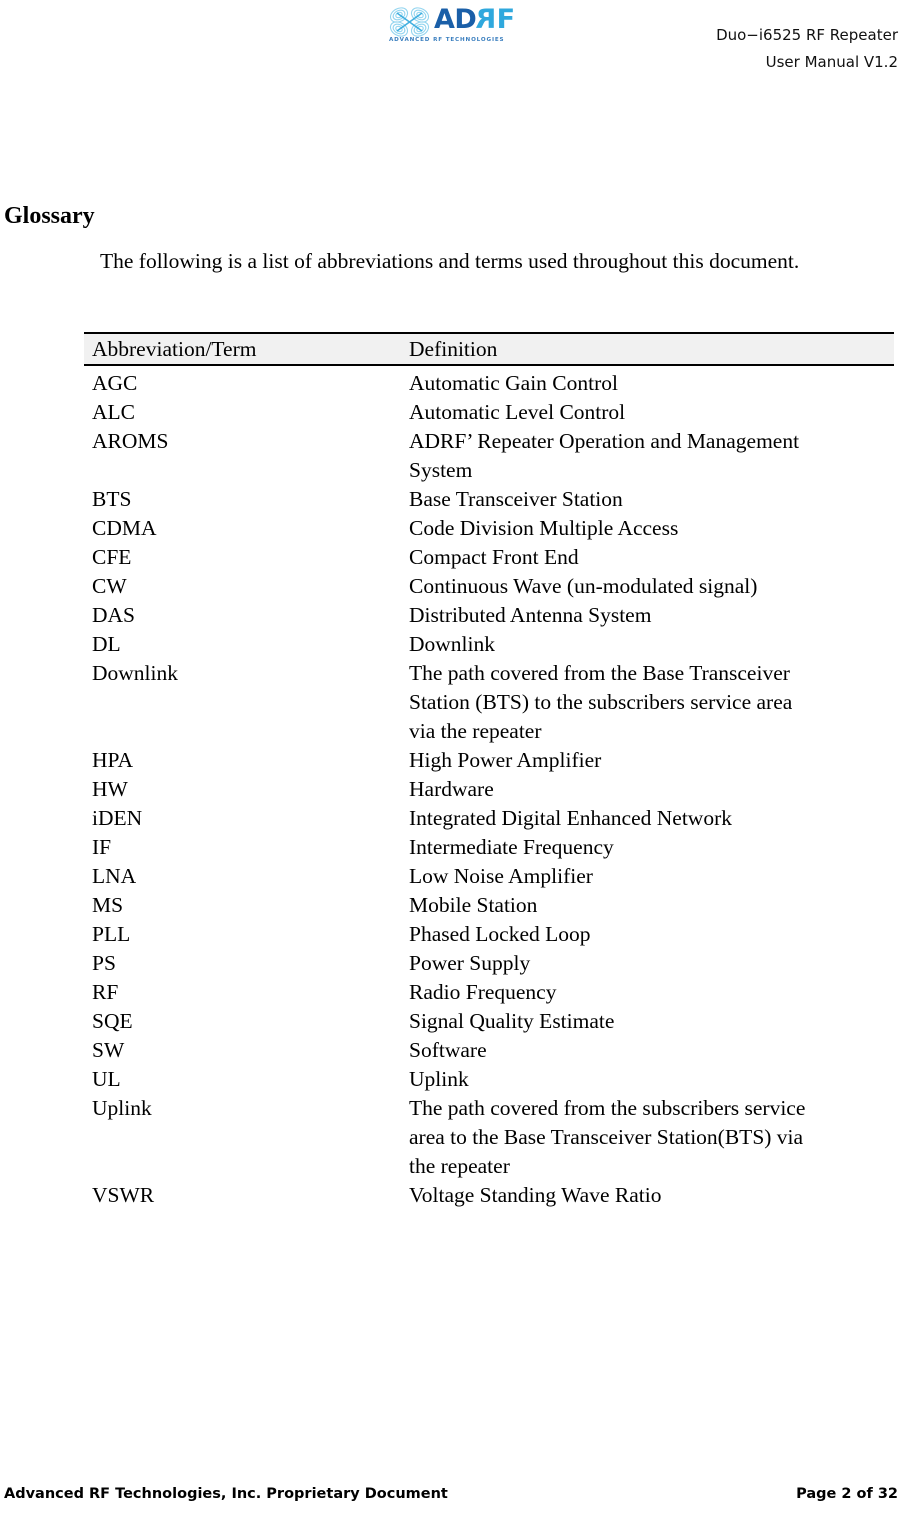 The image size is (904, 1526). I want to click on table-cell-definition-line: ADRF’ Repeater Operation and Management, so click(604, 441).